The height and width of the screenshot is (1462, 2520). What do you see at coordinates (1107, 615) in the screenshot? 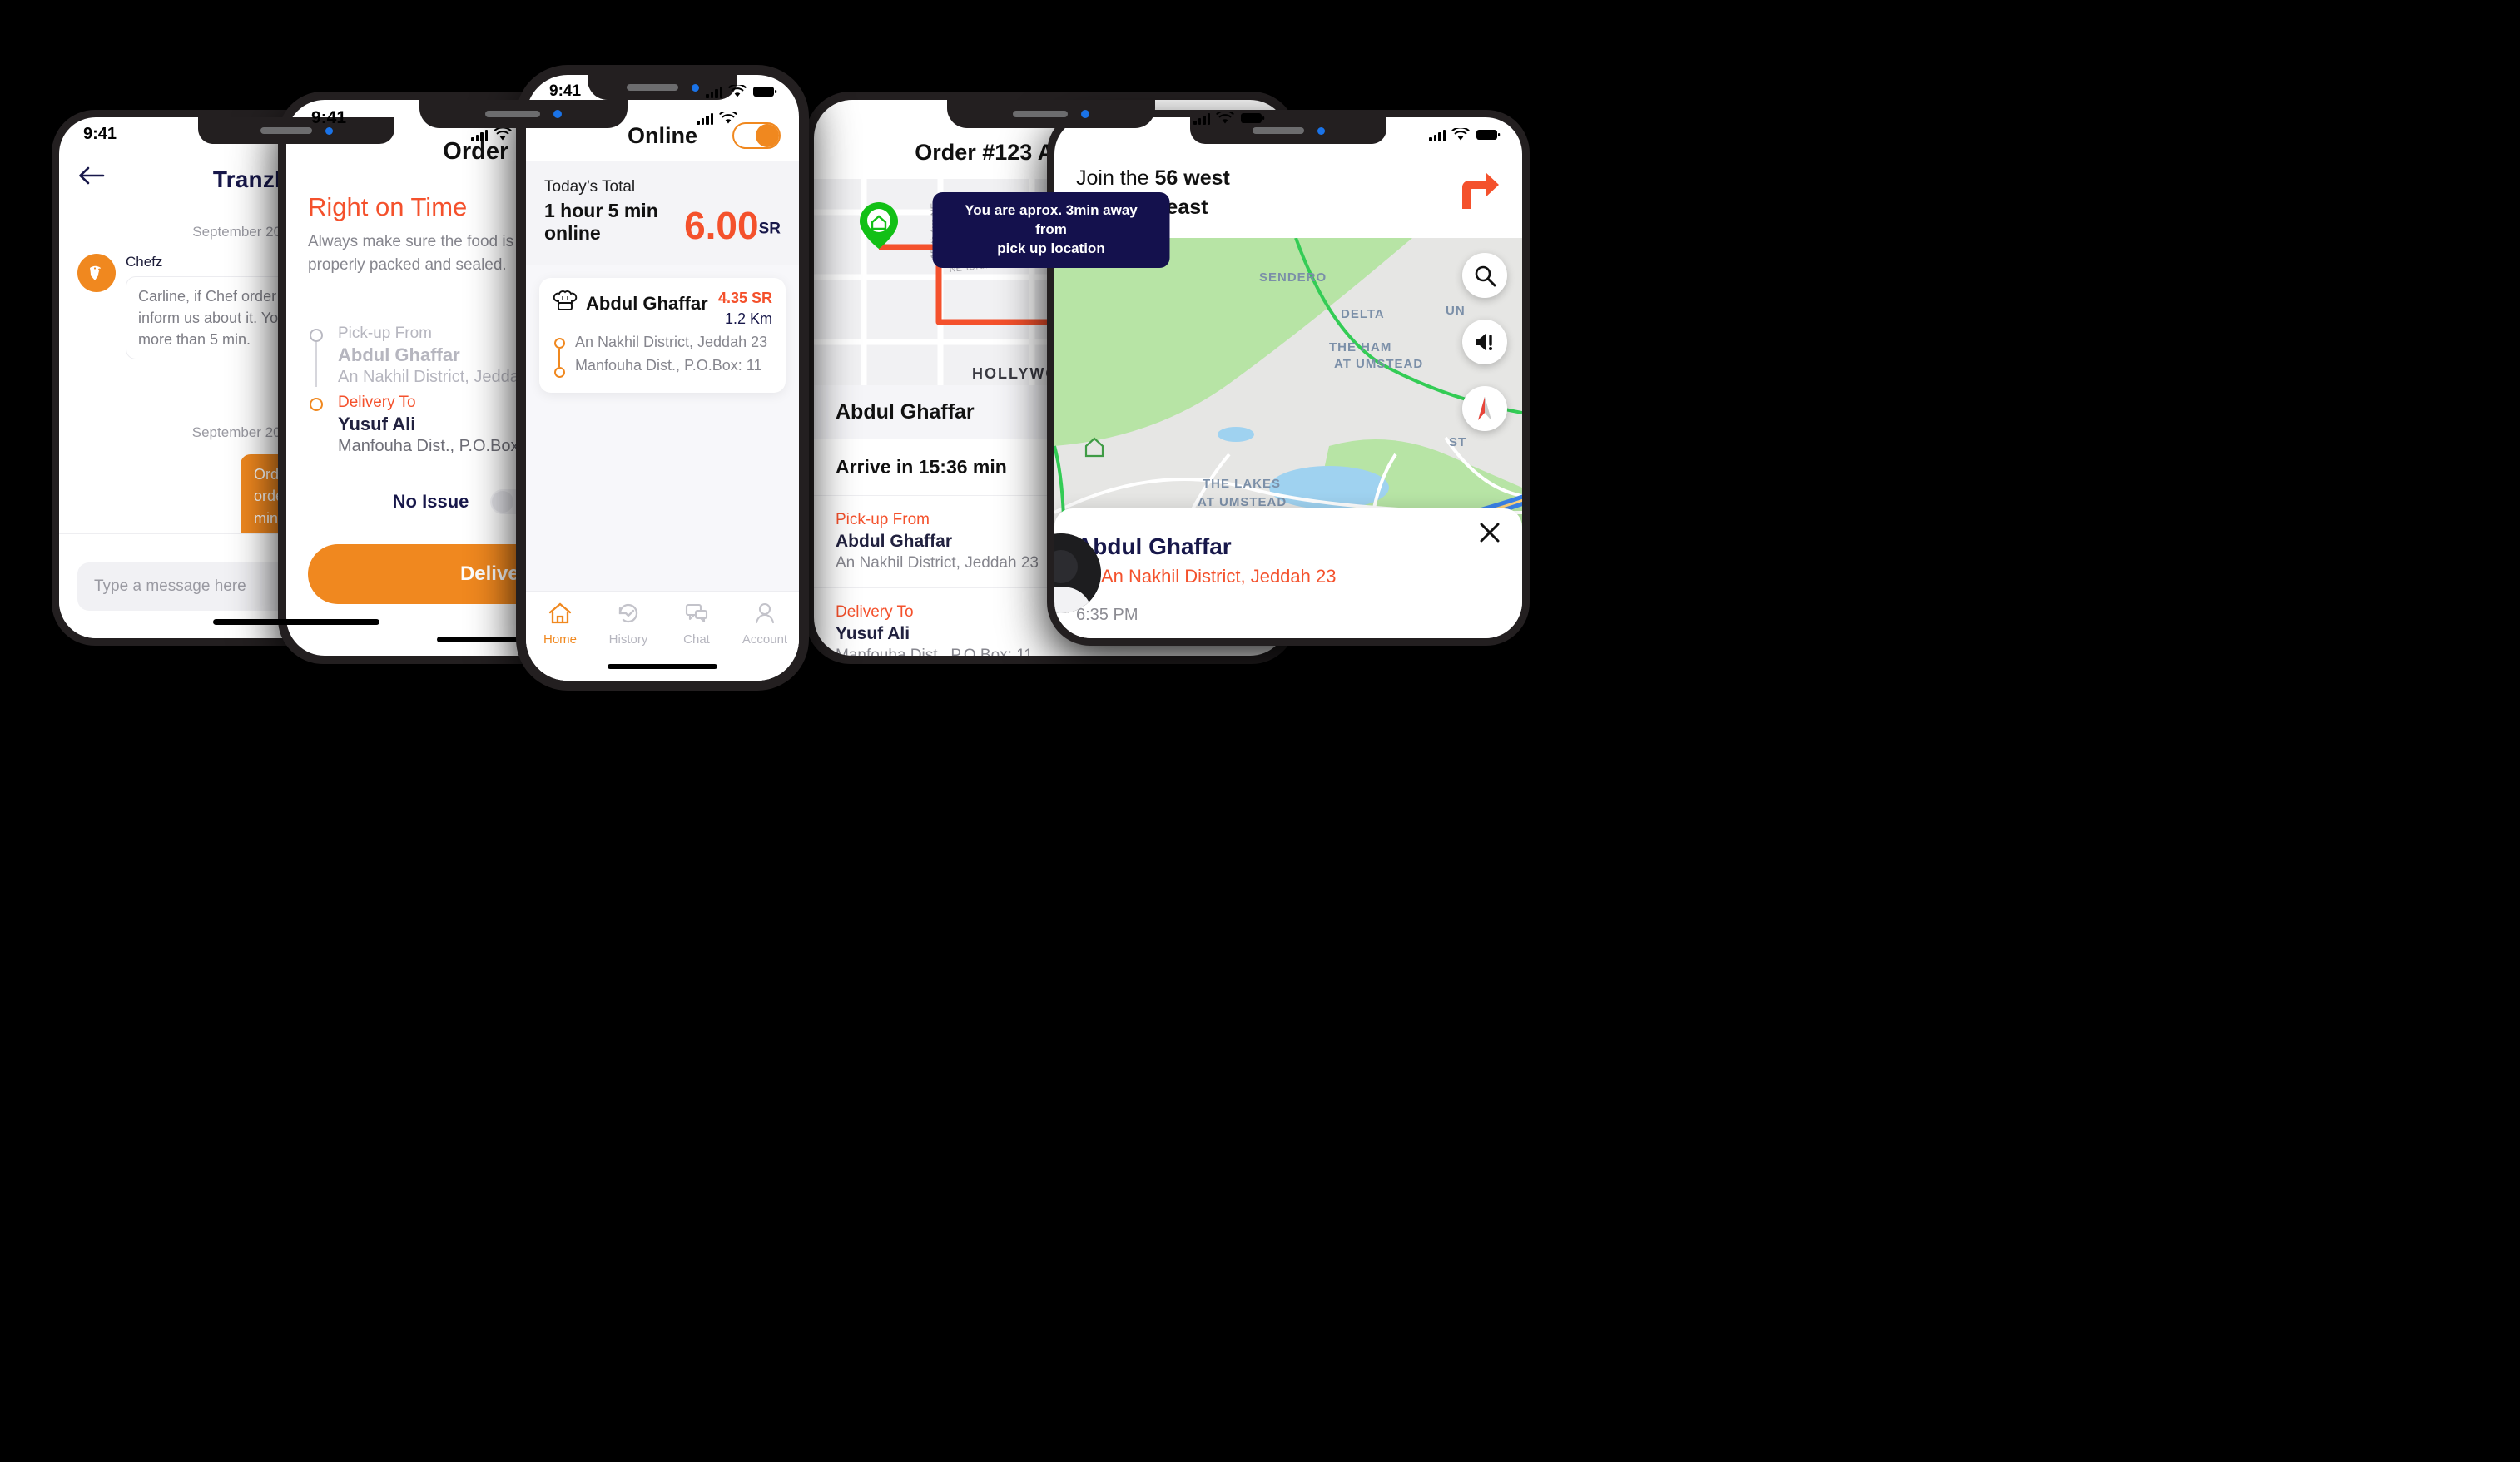
I see `destination-time: 6:35 PM` at bounding box center [1107, 615].